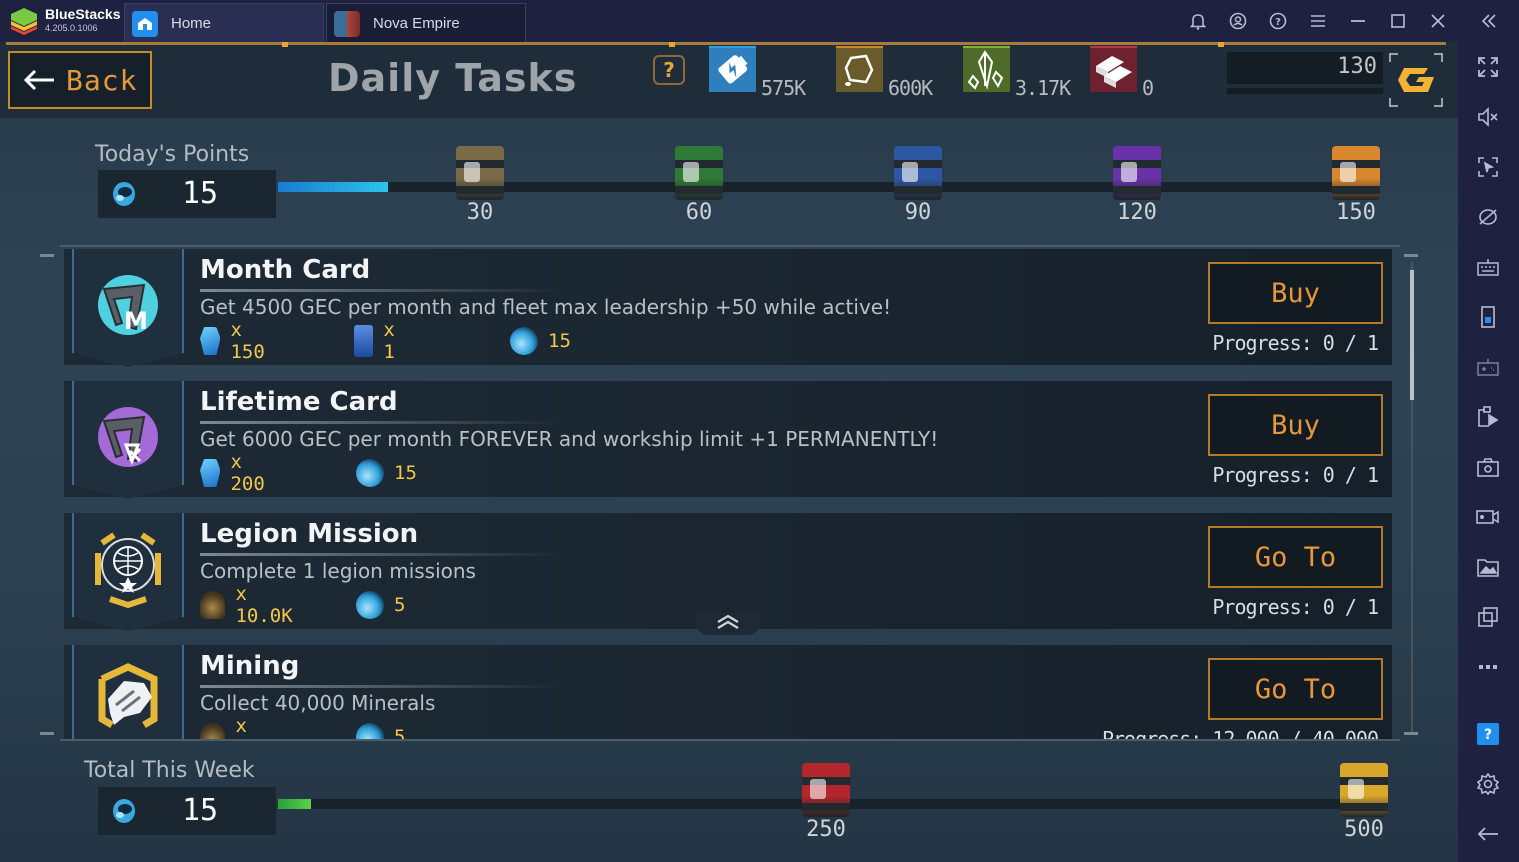 The image size is (1519, 862). What do you see at coordinates (83, 14) in the screenshot?
I see `emulator-brand: BlueStacks` at bounding box center [83, 14].